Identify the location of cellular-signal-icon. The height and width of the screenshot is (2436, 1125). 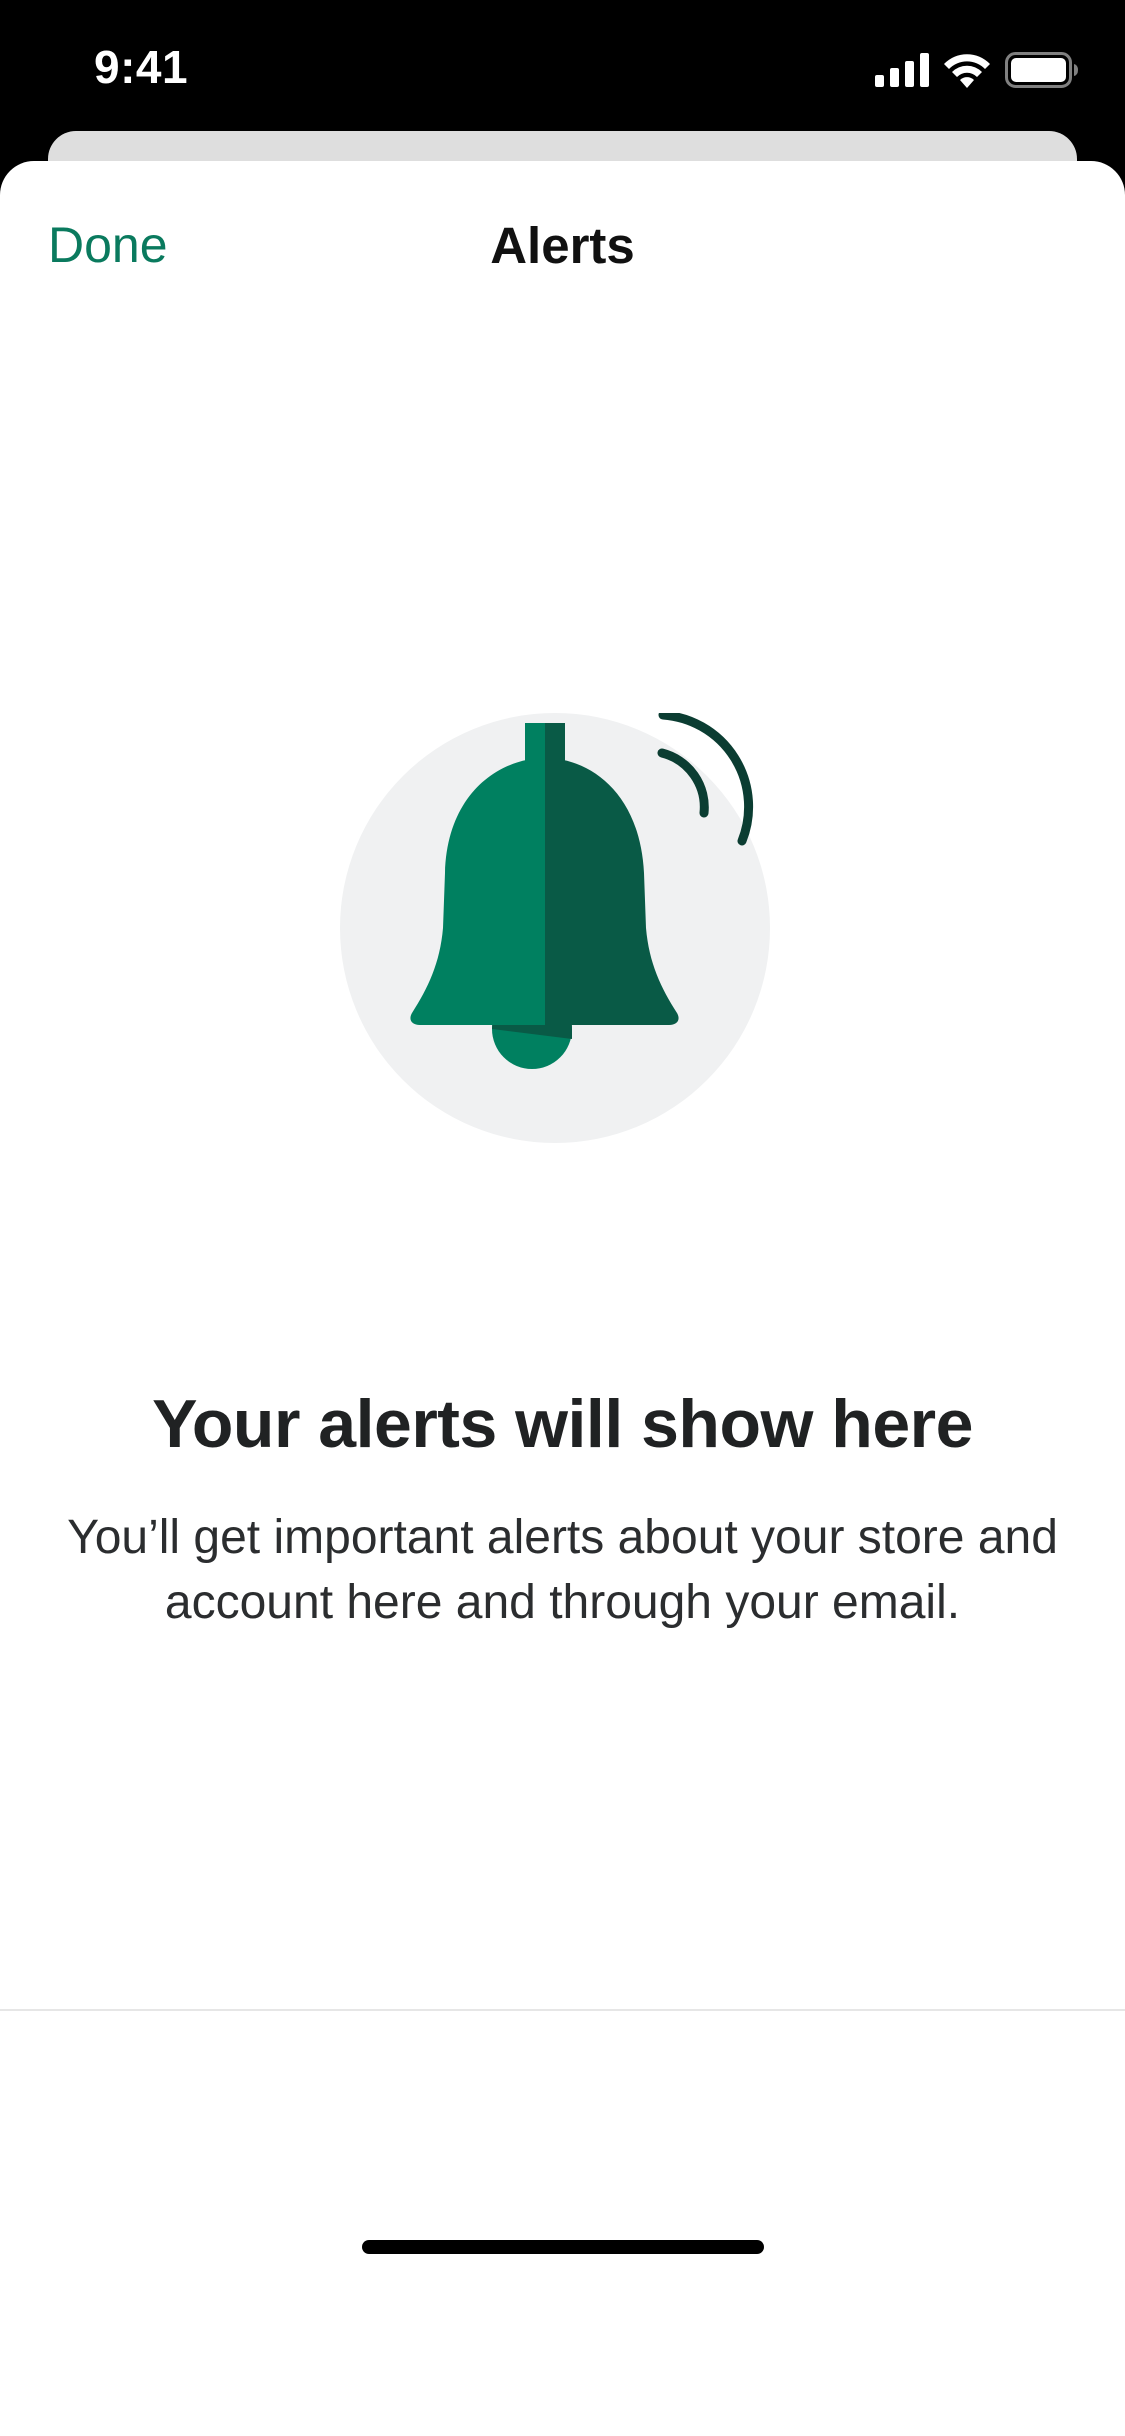
(902, 70).